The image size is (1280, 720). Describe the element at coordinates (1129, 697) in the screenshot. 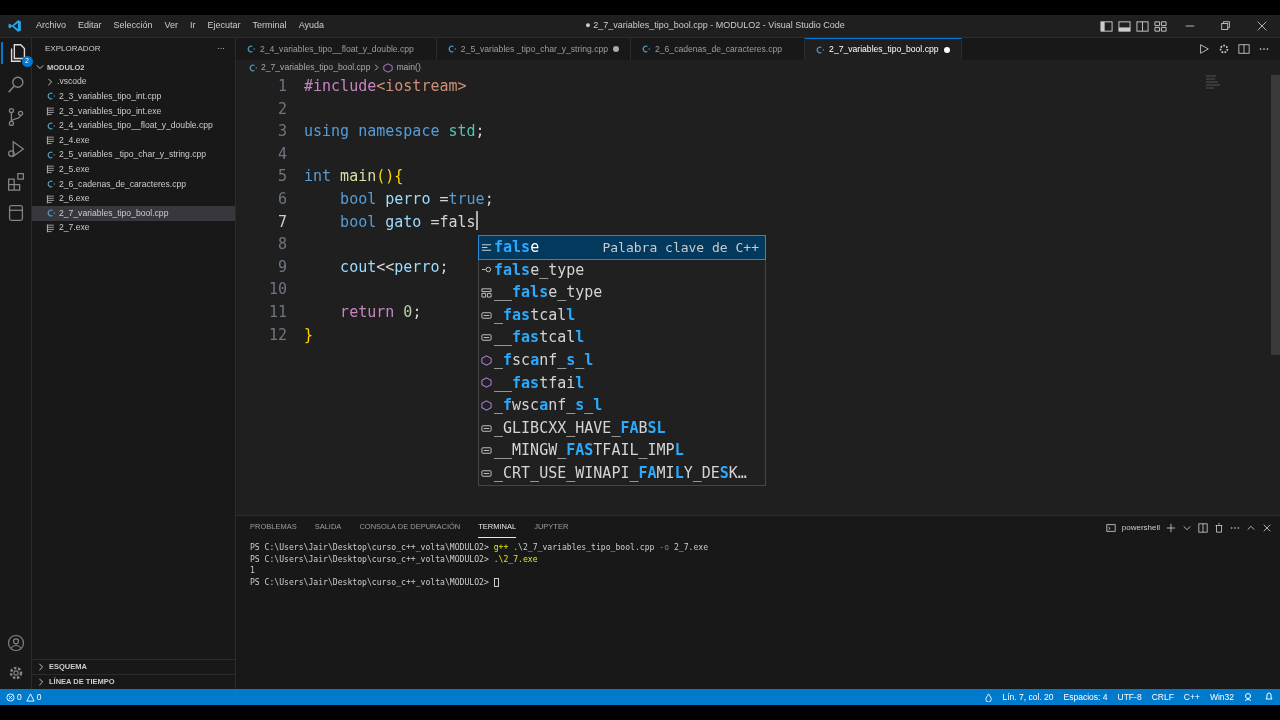

I see `status-item: UTF-8` at that location.